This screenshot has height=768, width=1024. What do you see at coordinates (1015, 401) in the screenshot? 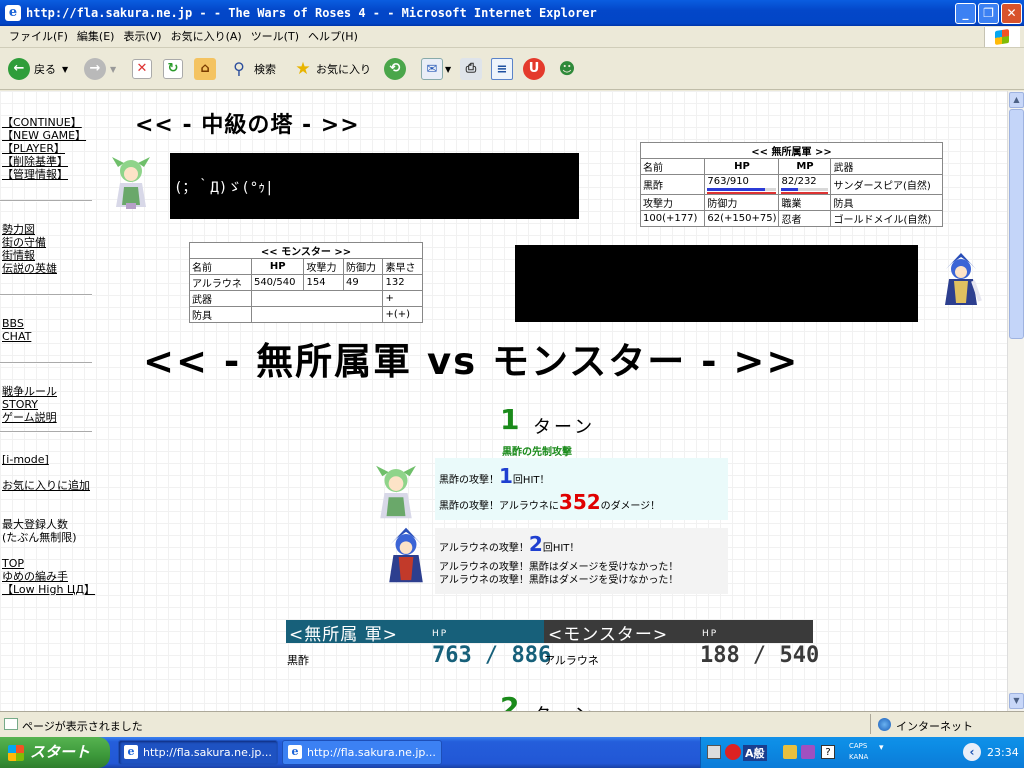
I see `vertical-scrollbar: ▲ ▼` at bounding box center [1015, 401].